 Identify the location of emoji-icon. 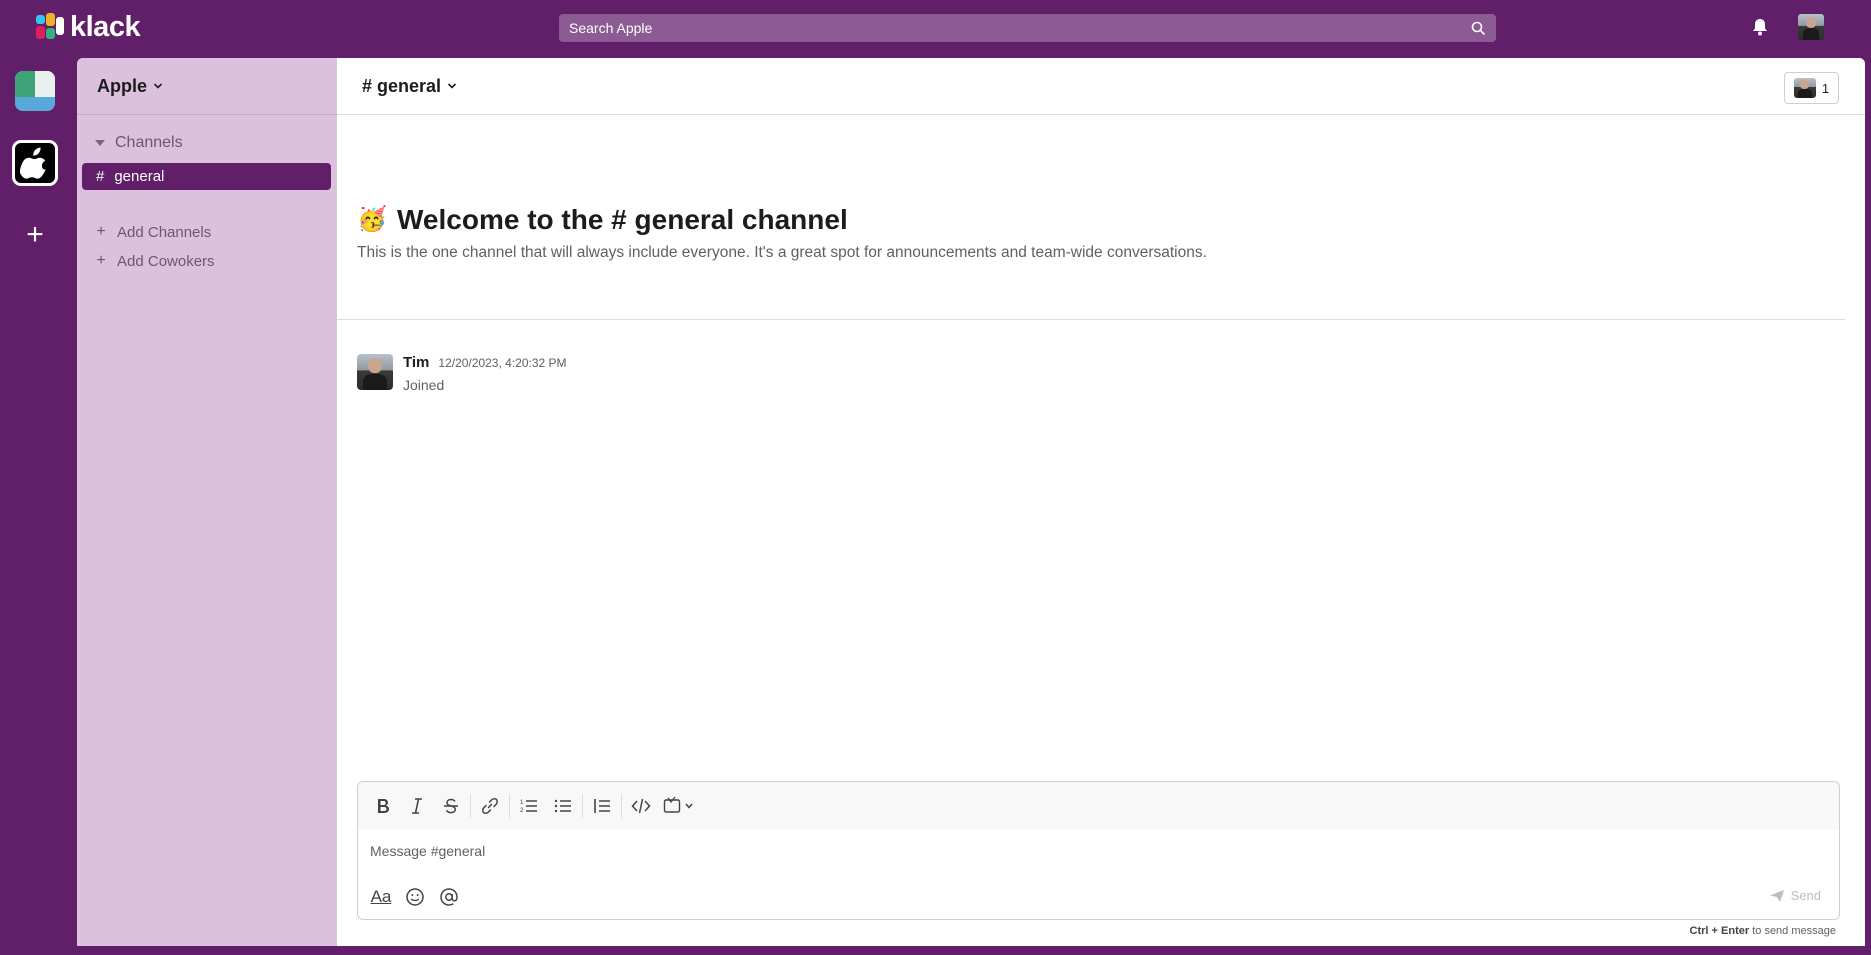
(415, 897).